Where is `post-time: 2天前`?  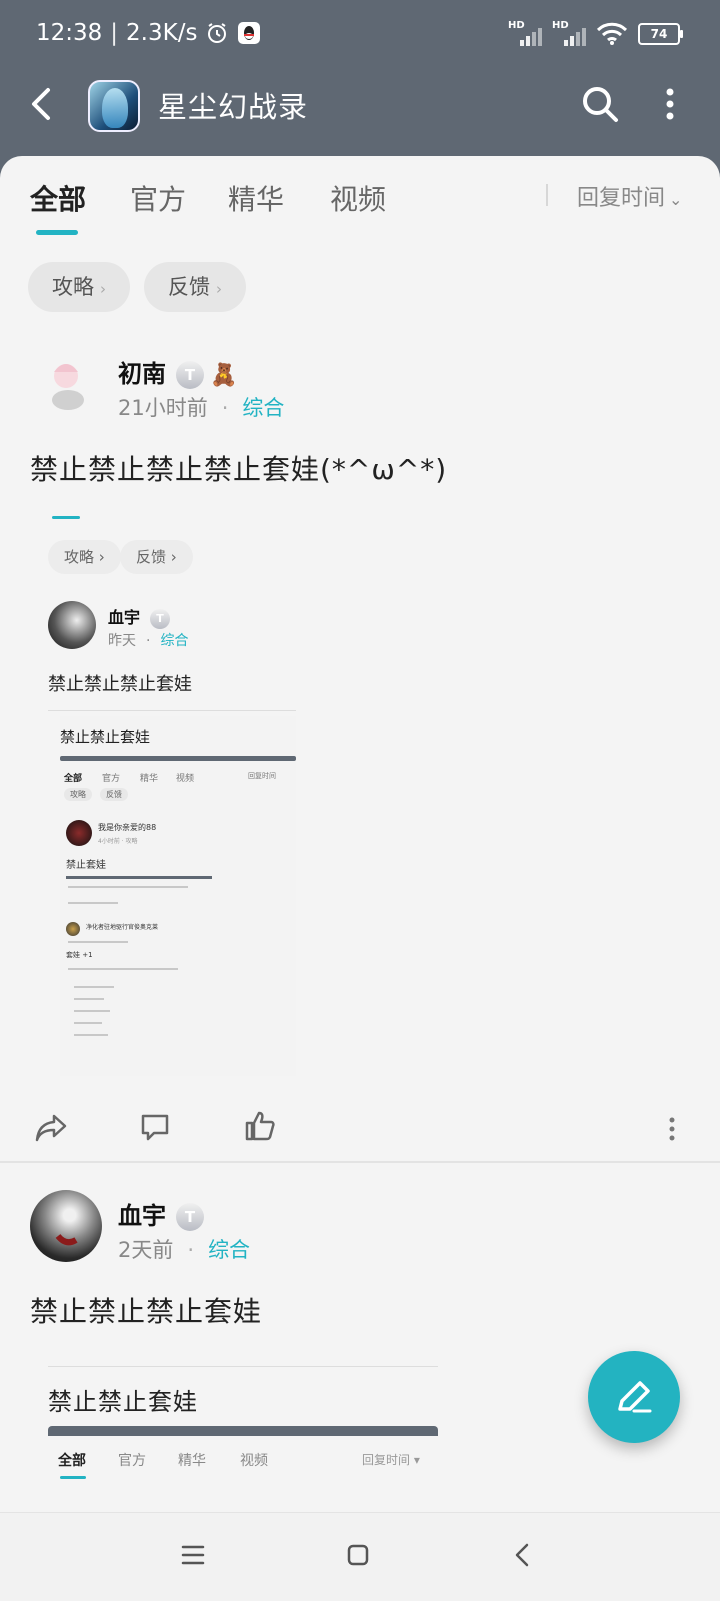 post-time: 2天前 is located at coordinates (146, 1250).